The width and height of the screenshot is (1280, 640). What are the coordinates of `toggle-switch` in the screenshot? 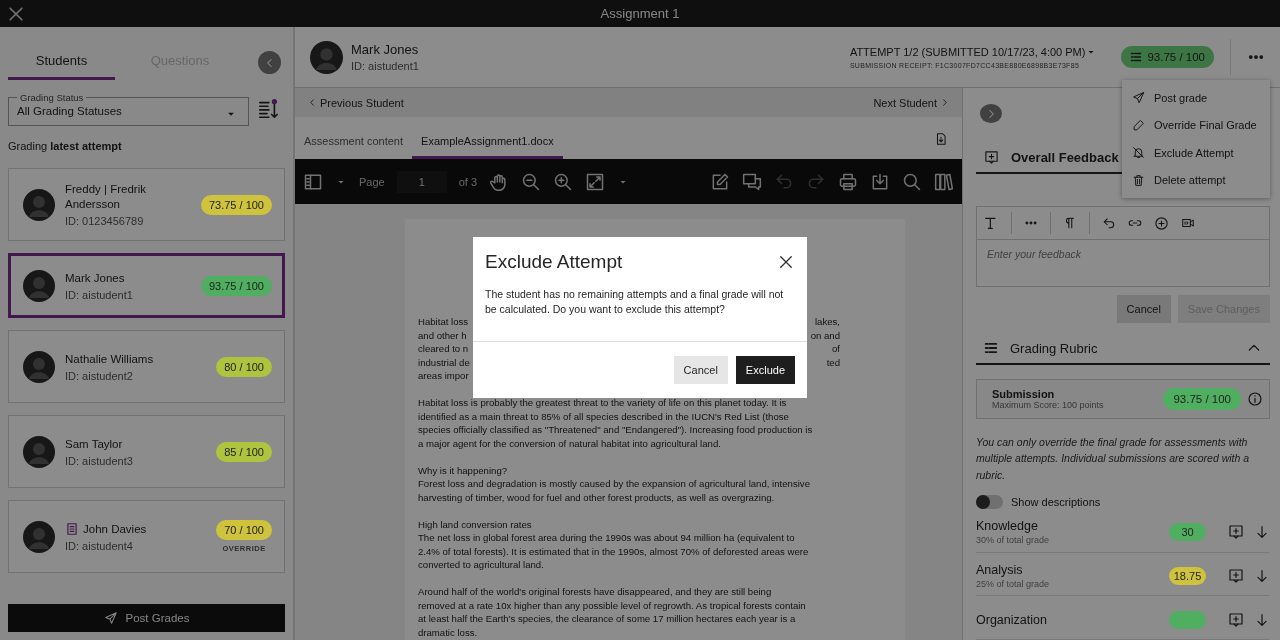 It's located at (989, 502).